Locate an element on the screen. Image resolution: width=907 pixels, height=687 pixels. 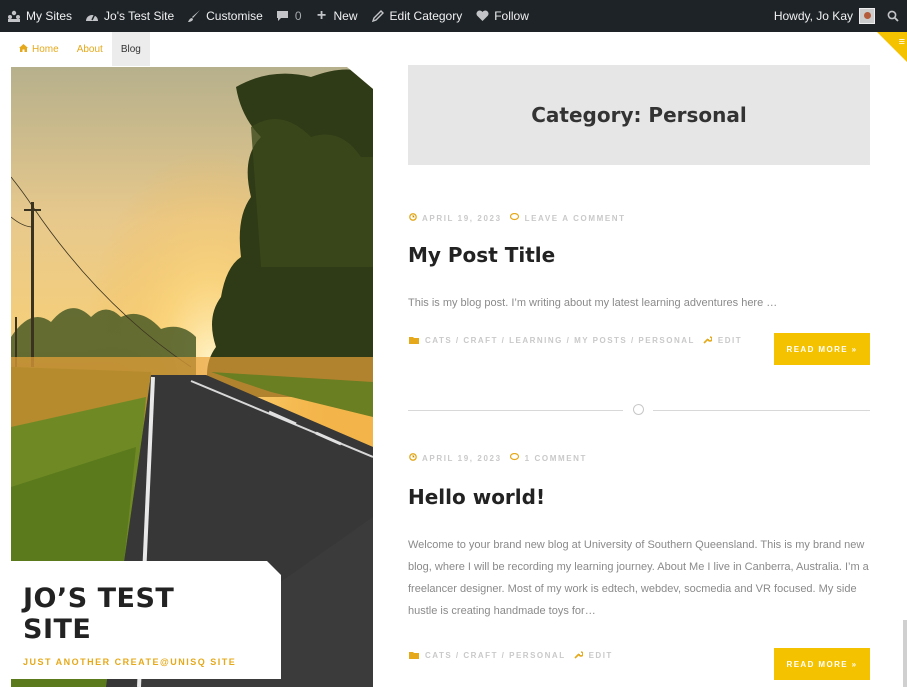
scrollbar is located at coordinates (905, 653).